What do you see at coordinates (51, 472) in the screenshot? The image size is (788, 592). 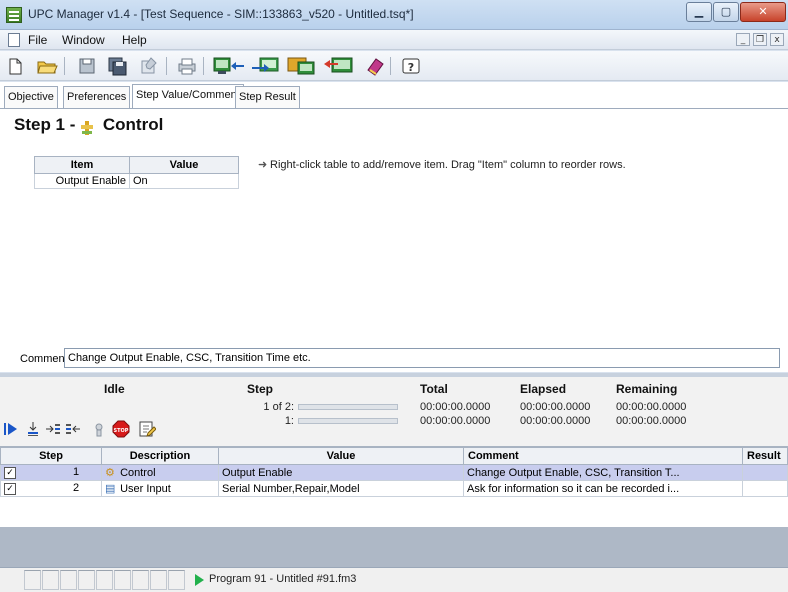 I see `step-cell: ✓ 1` at bounding box center [51, 472].